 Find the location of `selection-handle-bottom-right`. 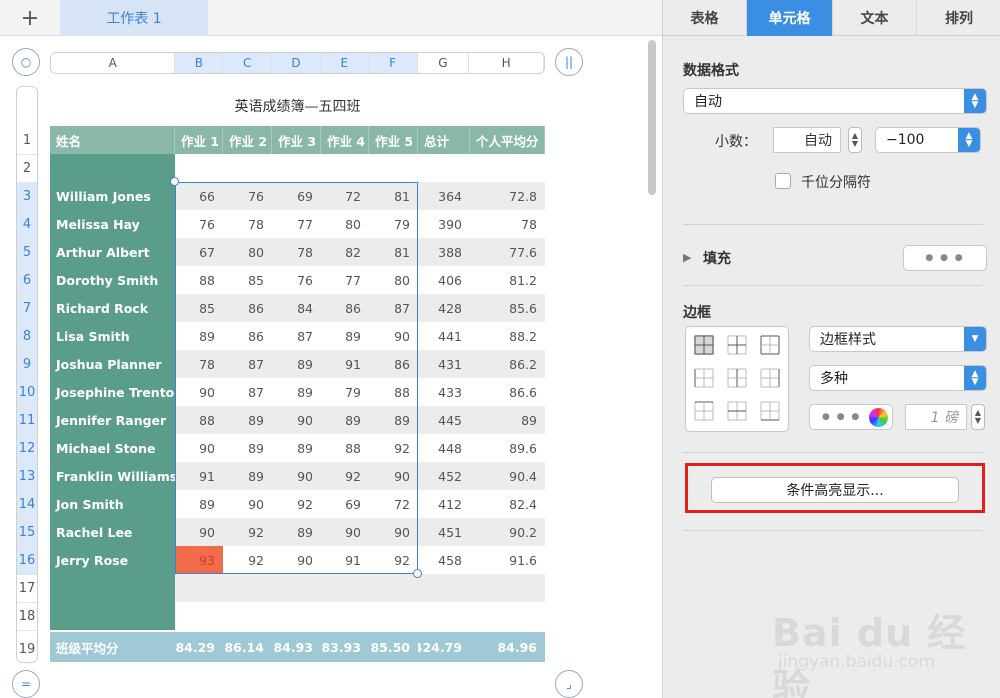

selection-handle-bottom-right is located at coordinates (417, 573).